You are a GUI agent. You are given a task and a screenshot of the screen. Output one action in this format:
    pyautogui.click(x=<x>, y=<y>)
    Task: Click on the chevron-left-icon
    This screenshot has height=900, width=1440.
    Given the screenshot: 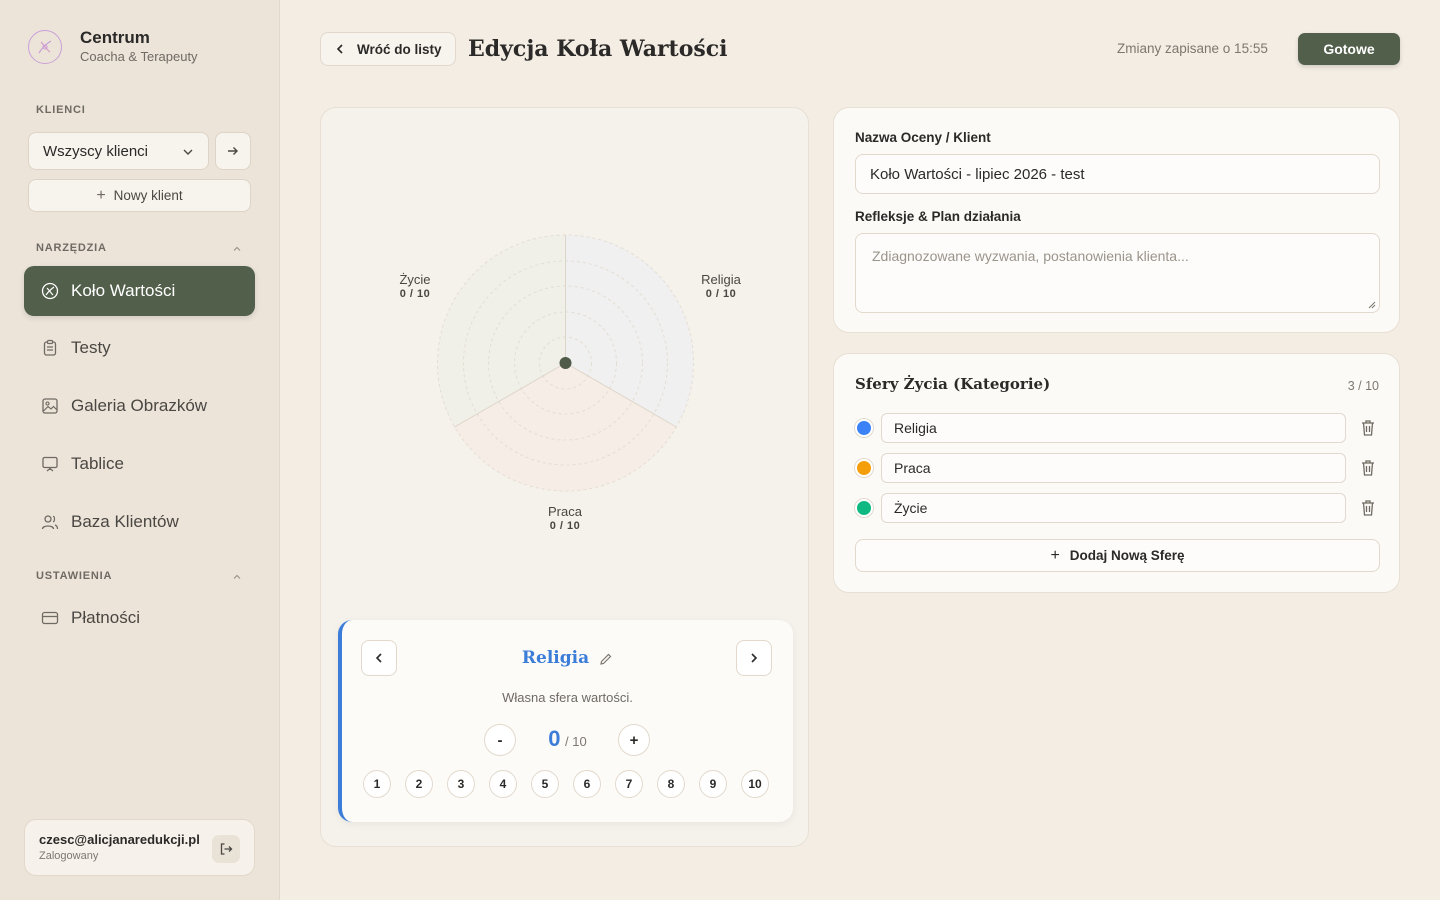 What is the action you would take?
    pyautogui.click(x=339, y=49)
    